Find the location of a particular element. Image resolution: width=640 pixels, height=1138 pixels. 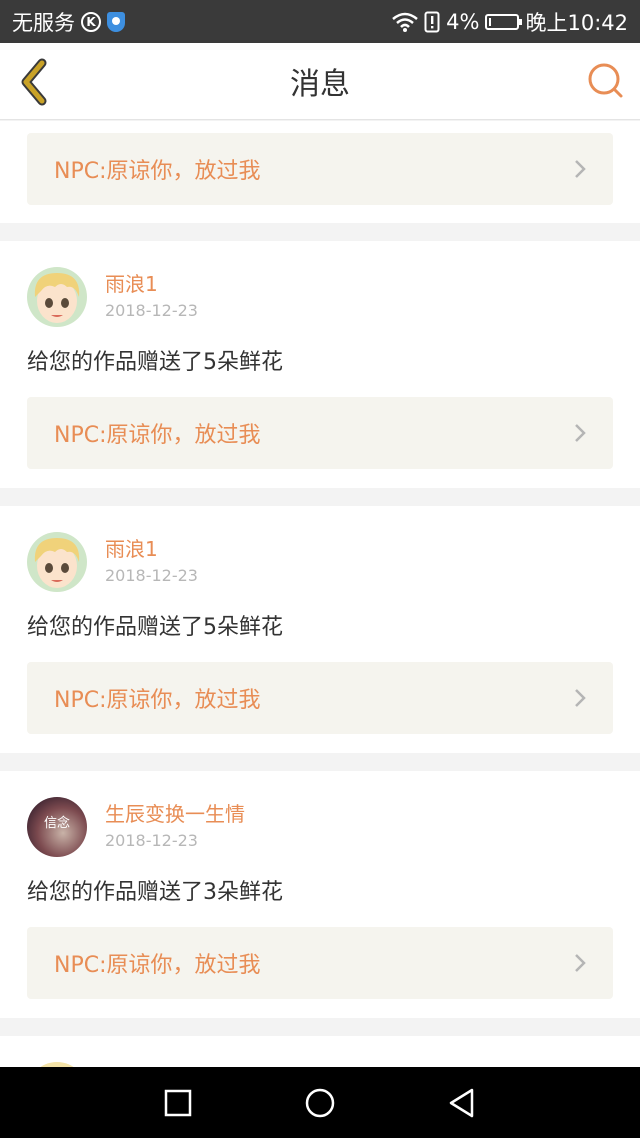

user-avatar: 信念 is located at coordinates (57, 827).